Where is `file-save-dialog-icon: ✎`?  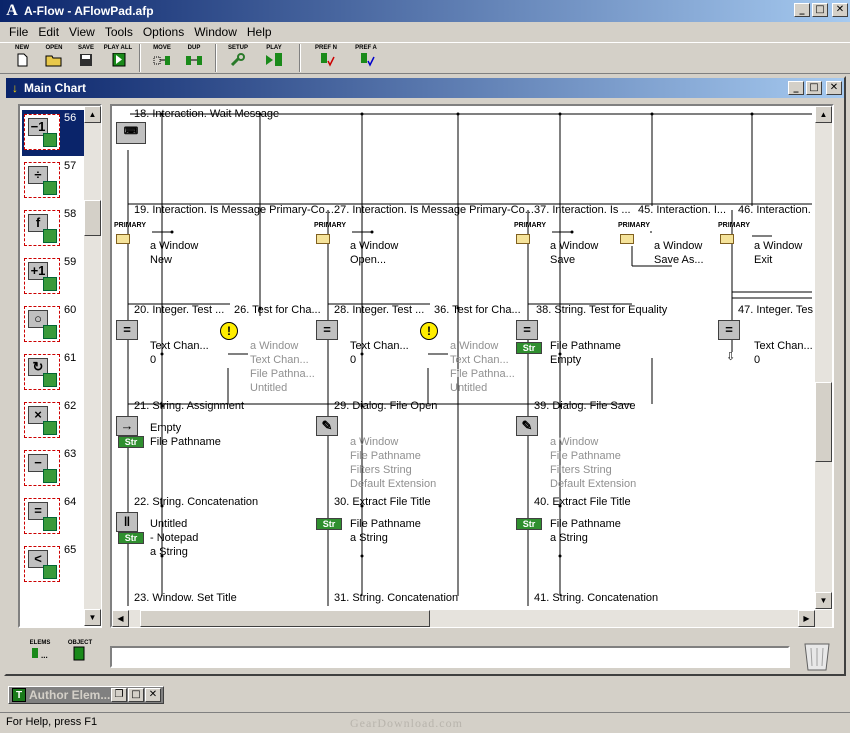
file-save-dialog-icon: ✎ is located at coordinates (527, 426).